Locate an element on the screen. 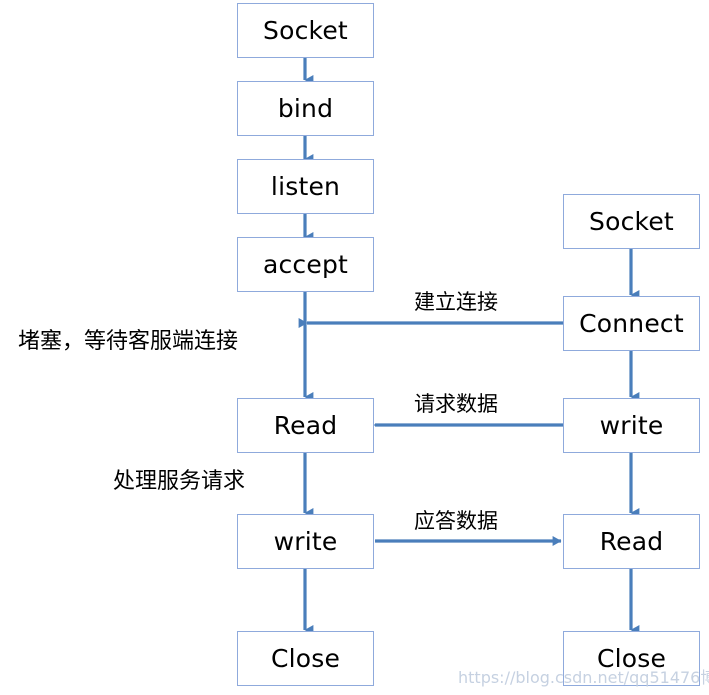 This screenshot has width=709, height=695. node-client-write: write is located at coordinates (631, 425).